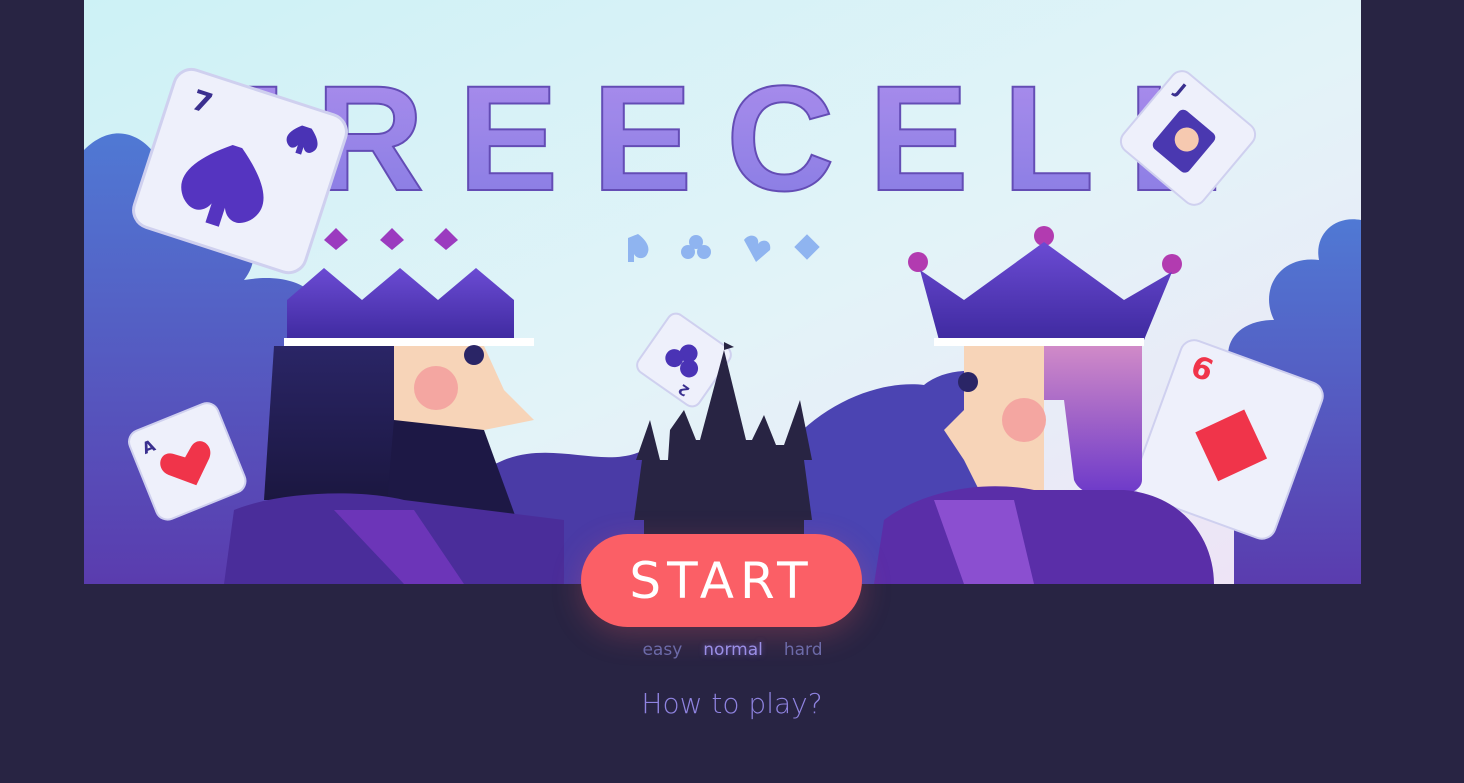 The width and height of the screenshot is (1464, 783). I want to click on difficulty-selector: easy normal hard, so click(732, 650).